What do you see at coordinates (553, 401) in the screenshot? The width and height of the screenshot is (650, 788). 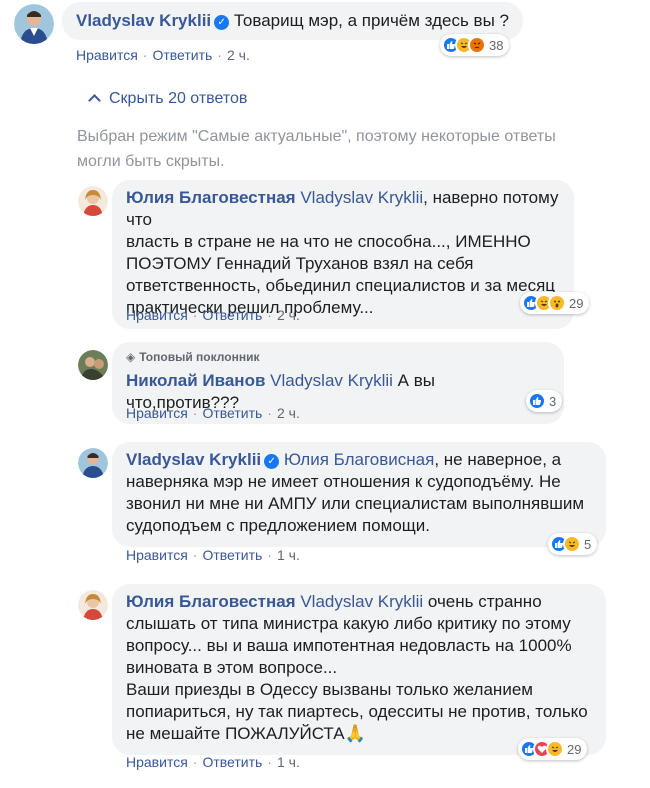 I see `reaction-count: 3` at bounding box center [553, 401].